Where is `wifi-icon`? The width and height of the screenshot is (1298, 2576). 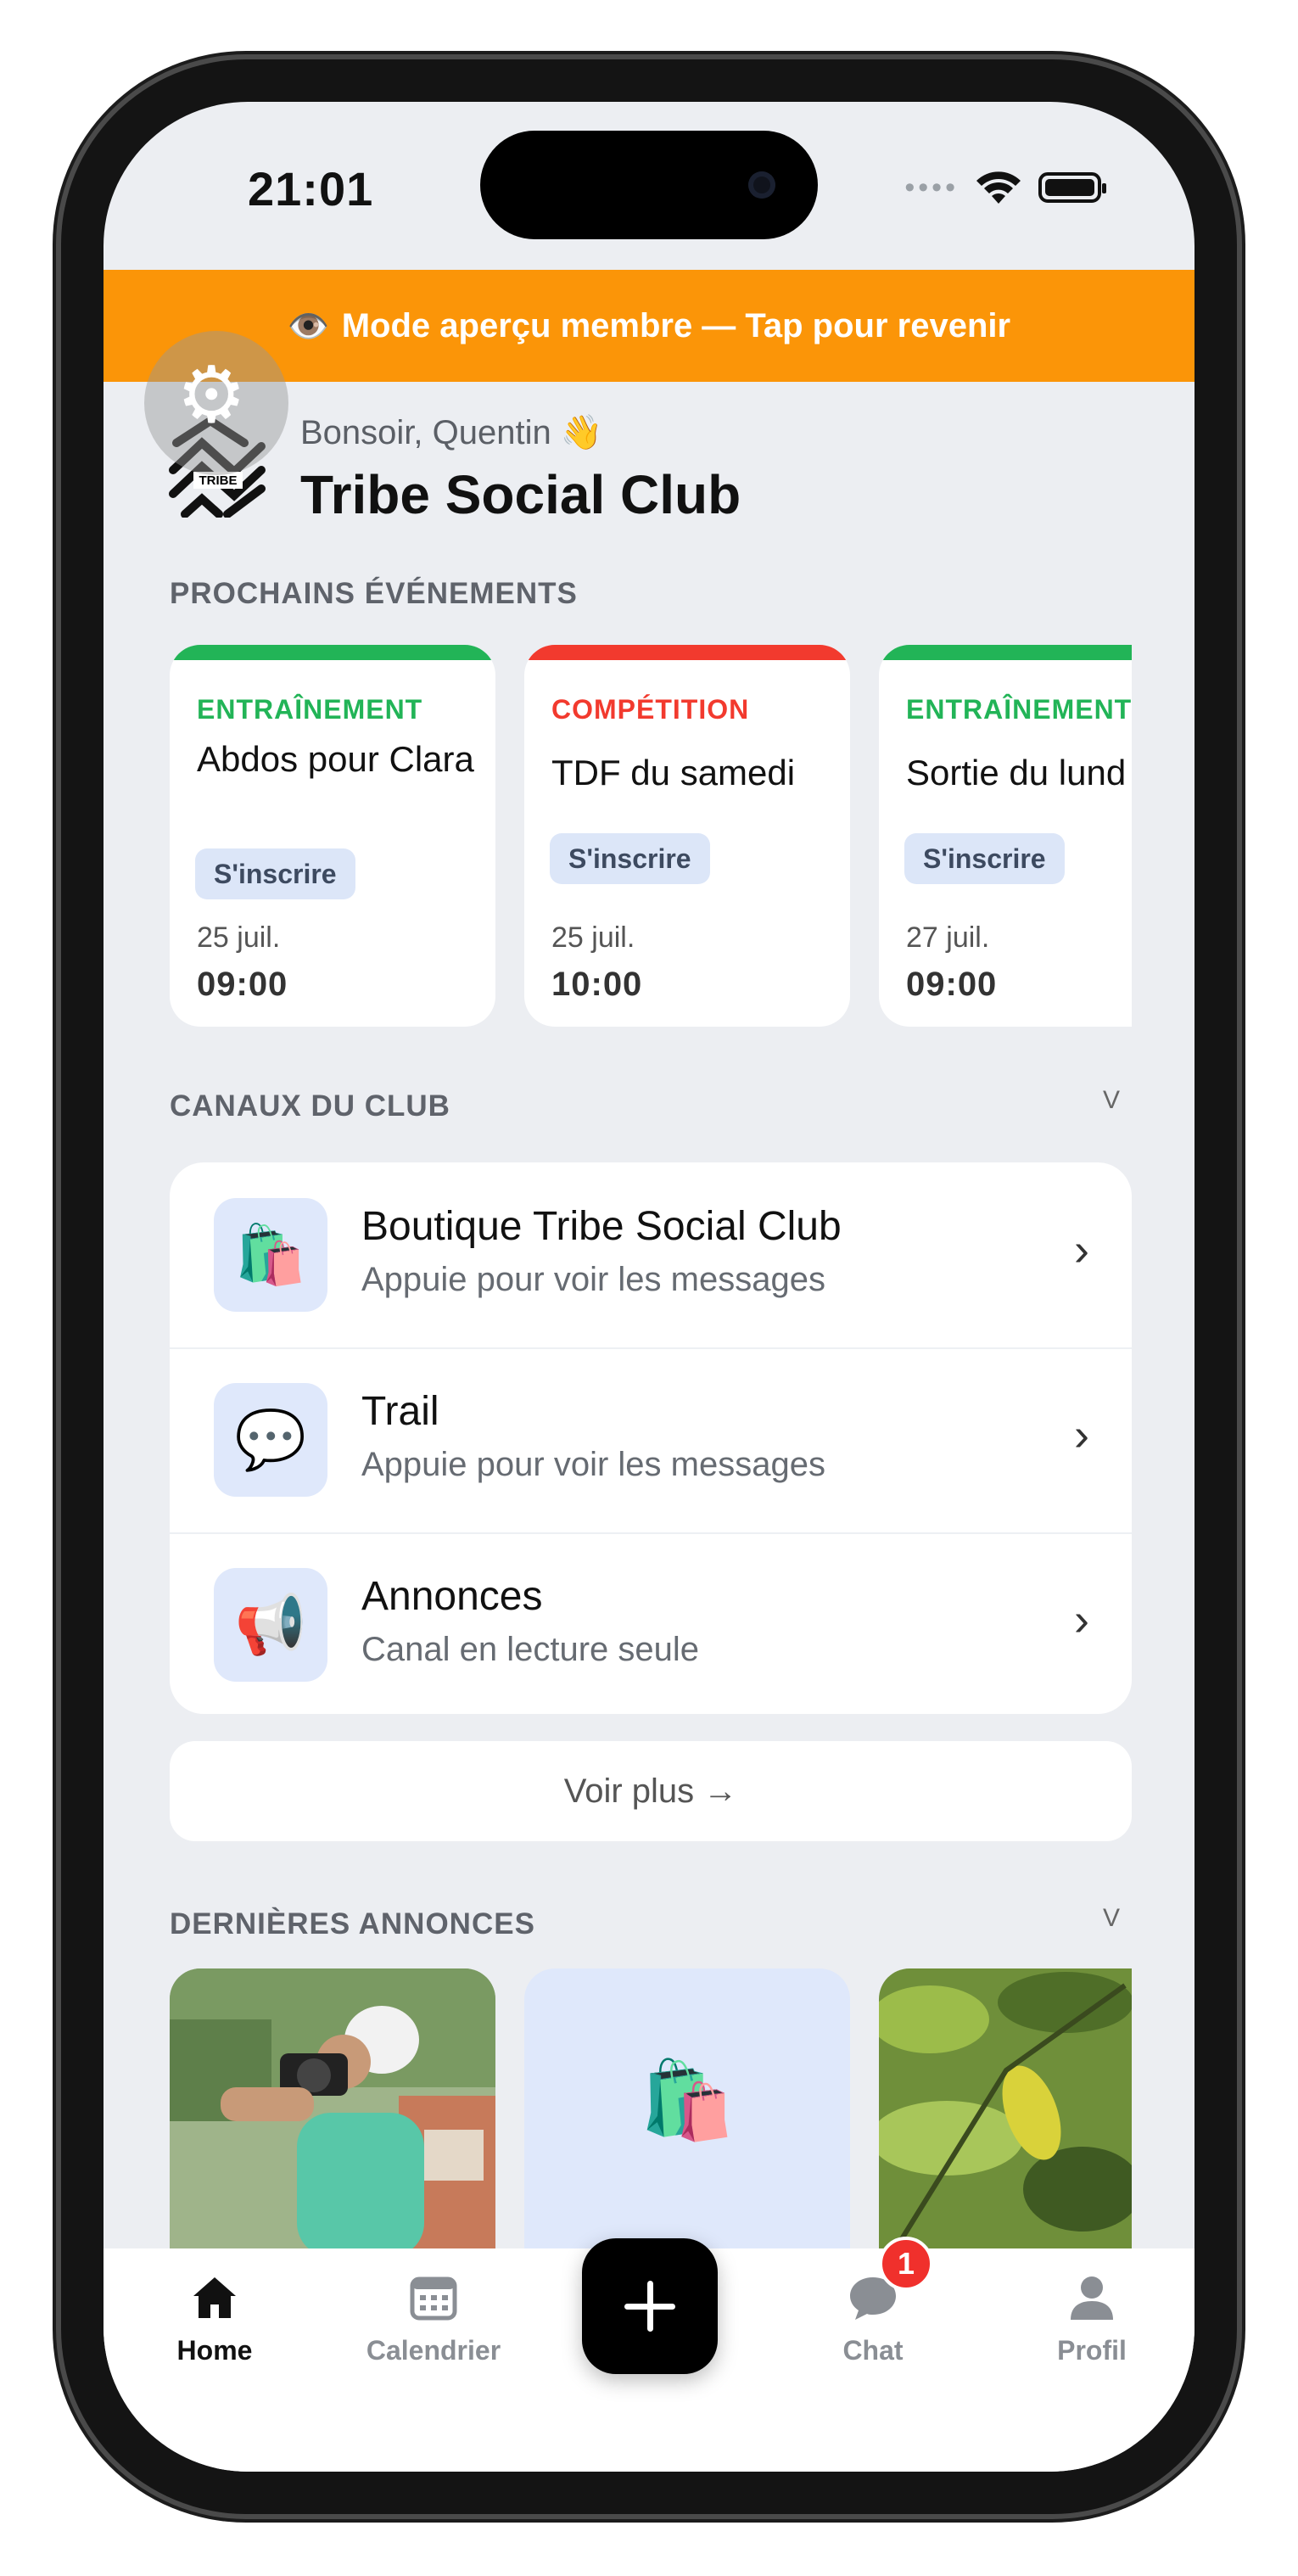 wifi-icon is located at coordinates (998, 187).